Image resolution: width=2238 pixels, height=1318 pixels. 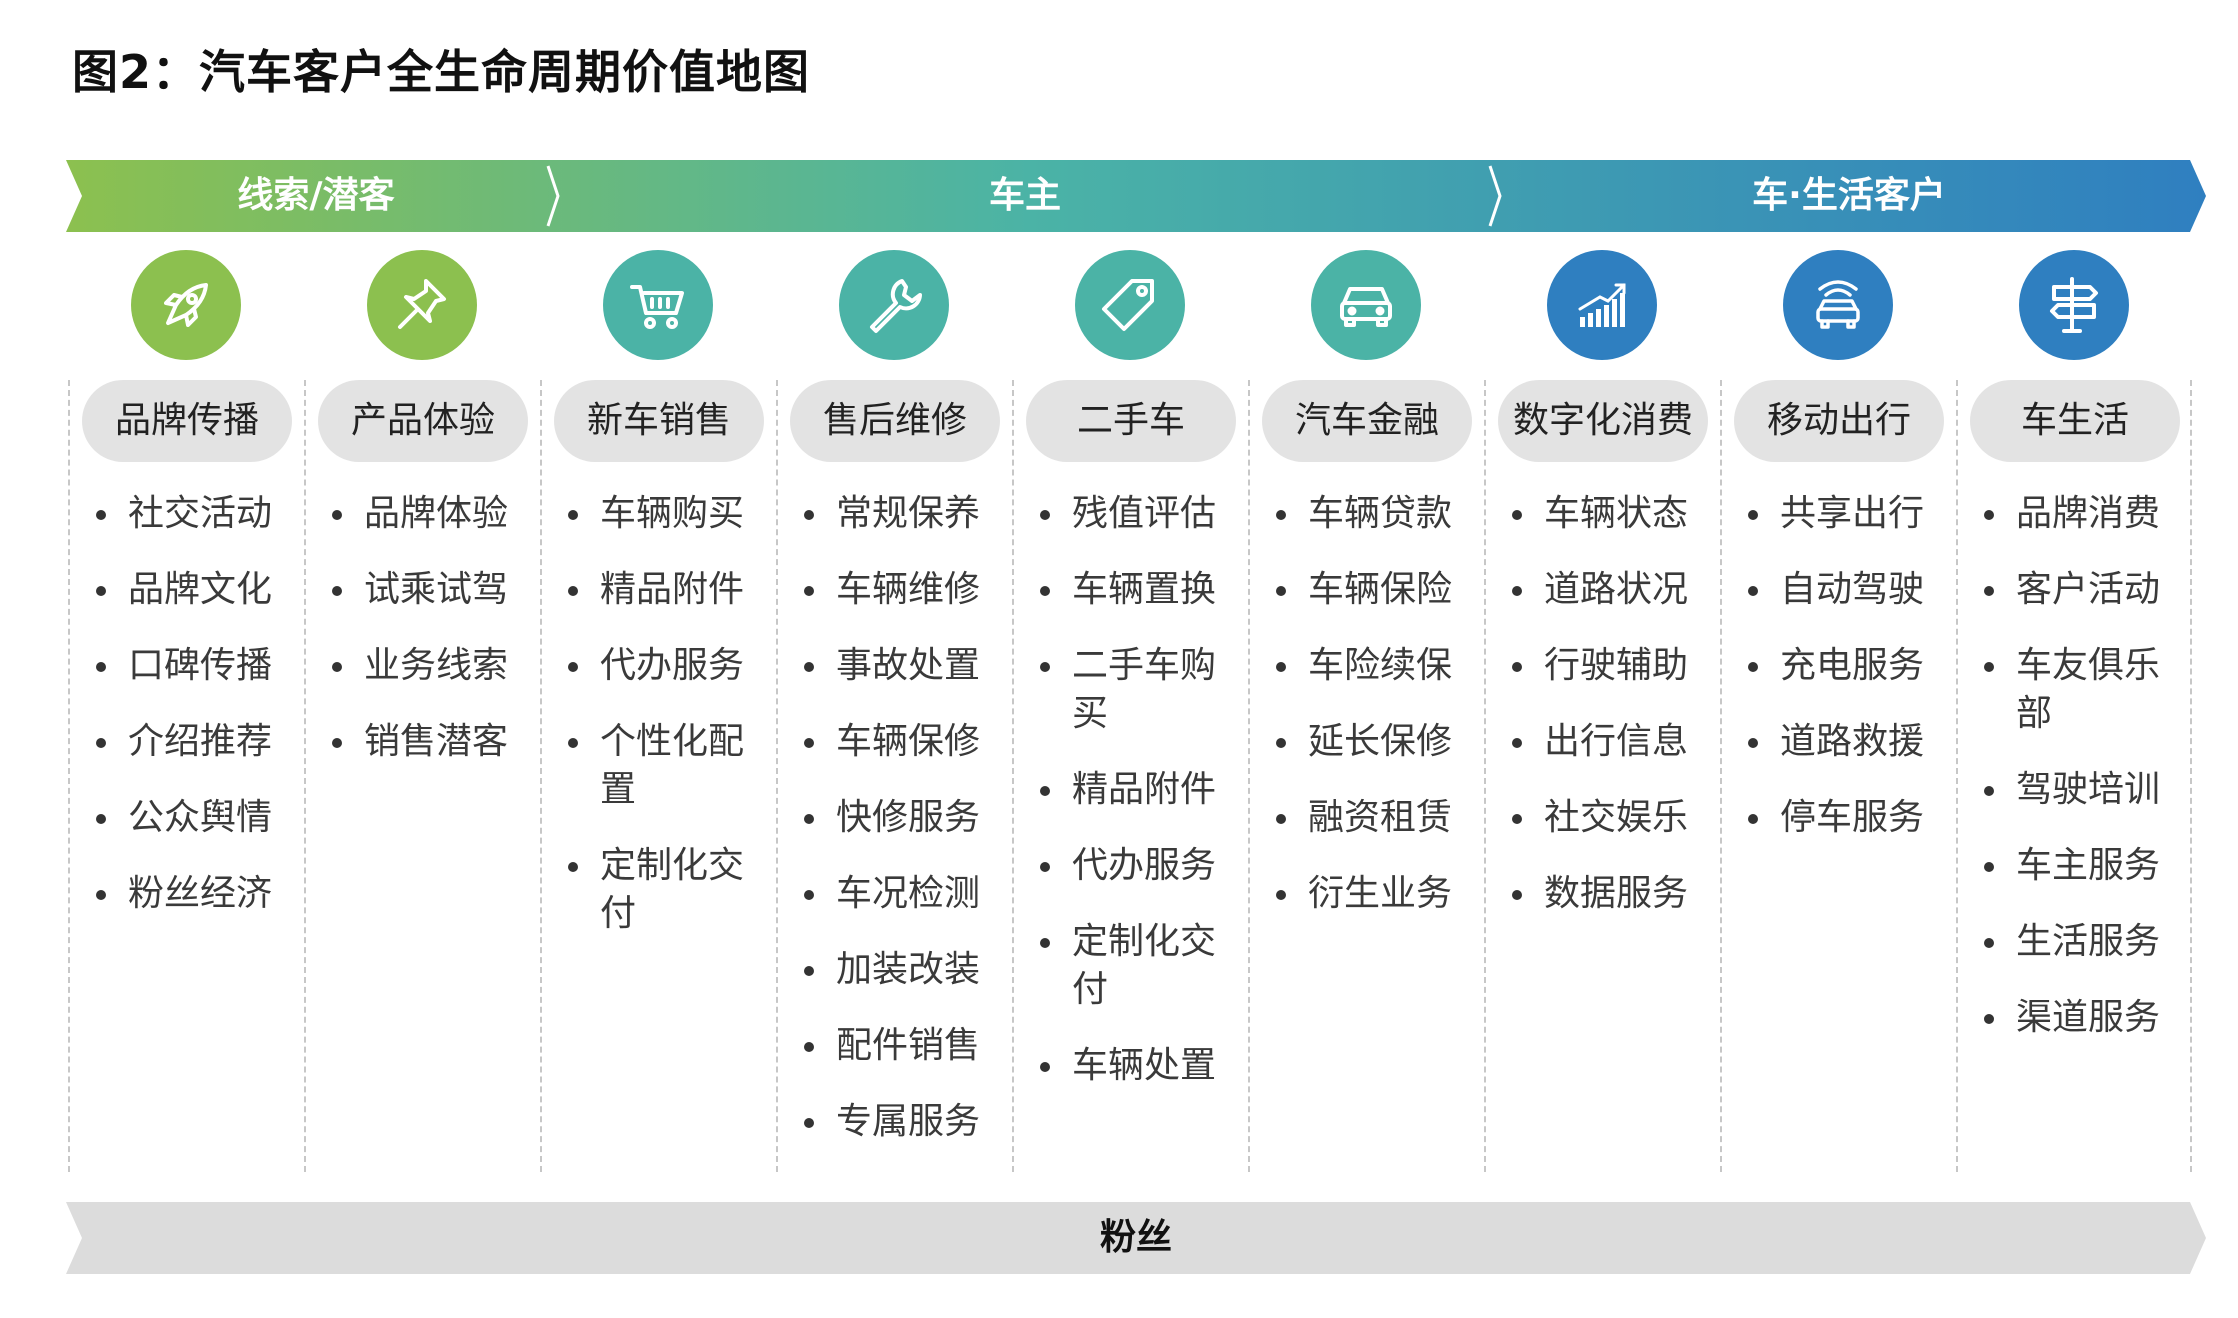 I want to click on category-brand-communication: 品牌传播, so click(x=187, y=421).